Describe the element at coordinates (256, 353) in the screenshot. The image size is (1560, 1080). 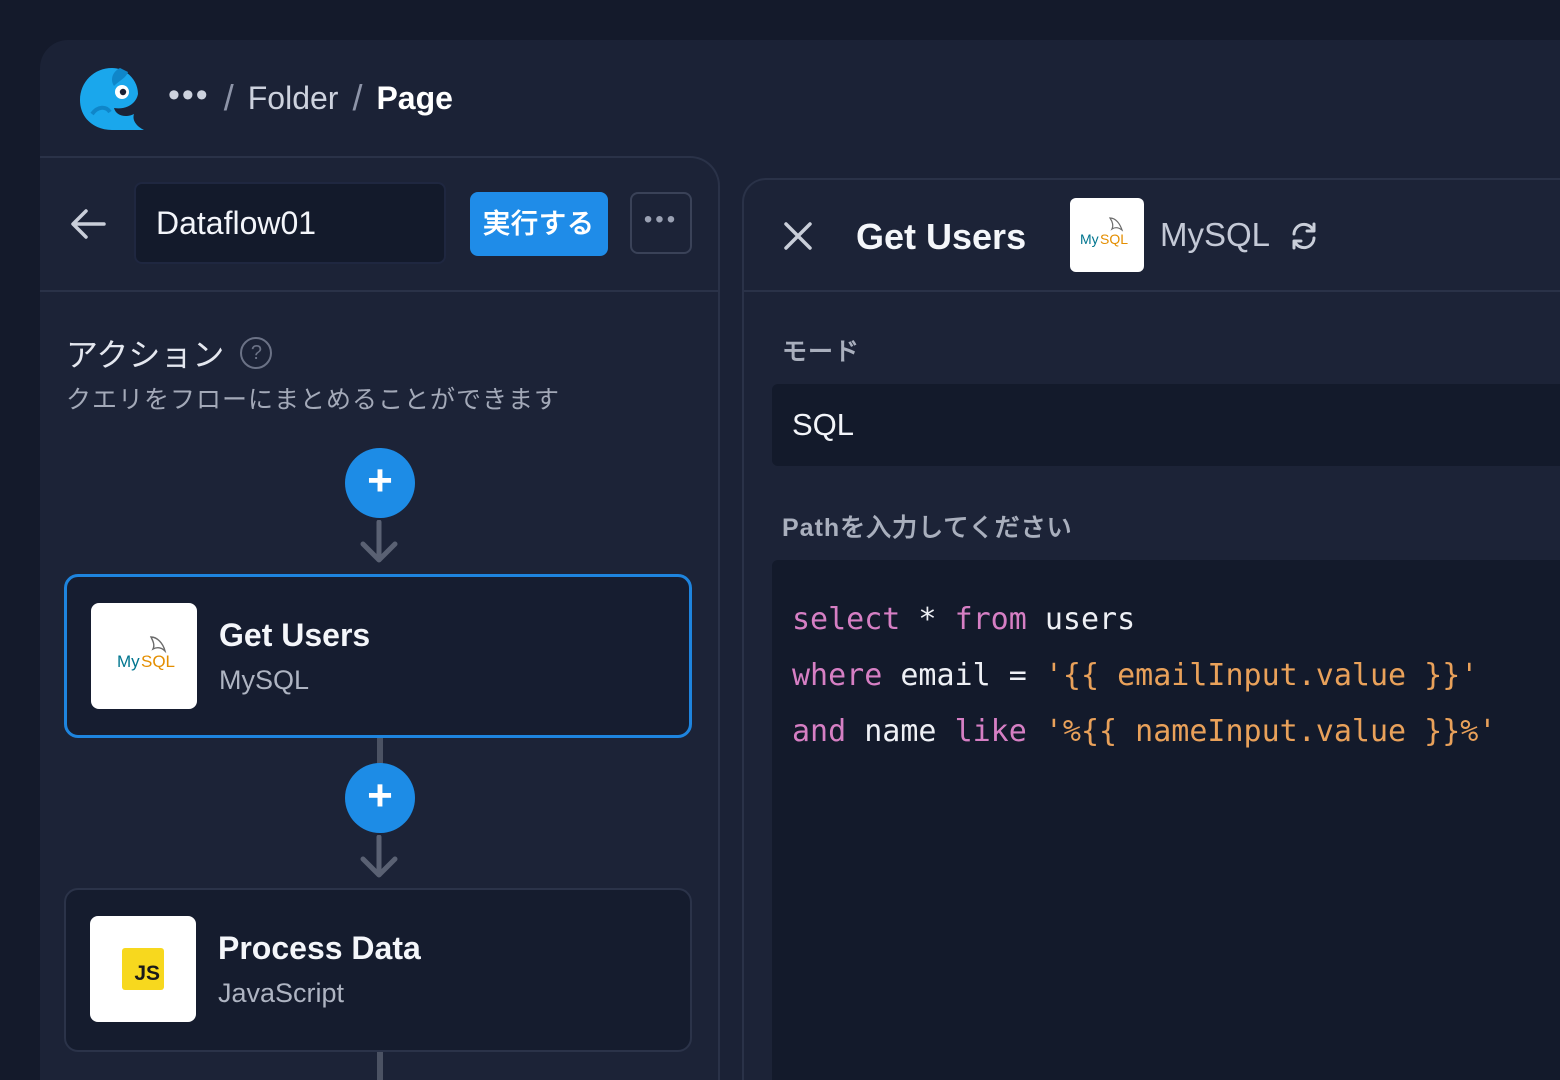
I see `help-icon: ?` at that location.